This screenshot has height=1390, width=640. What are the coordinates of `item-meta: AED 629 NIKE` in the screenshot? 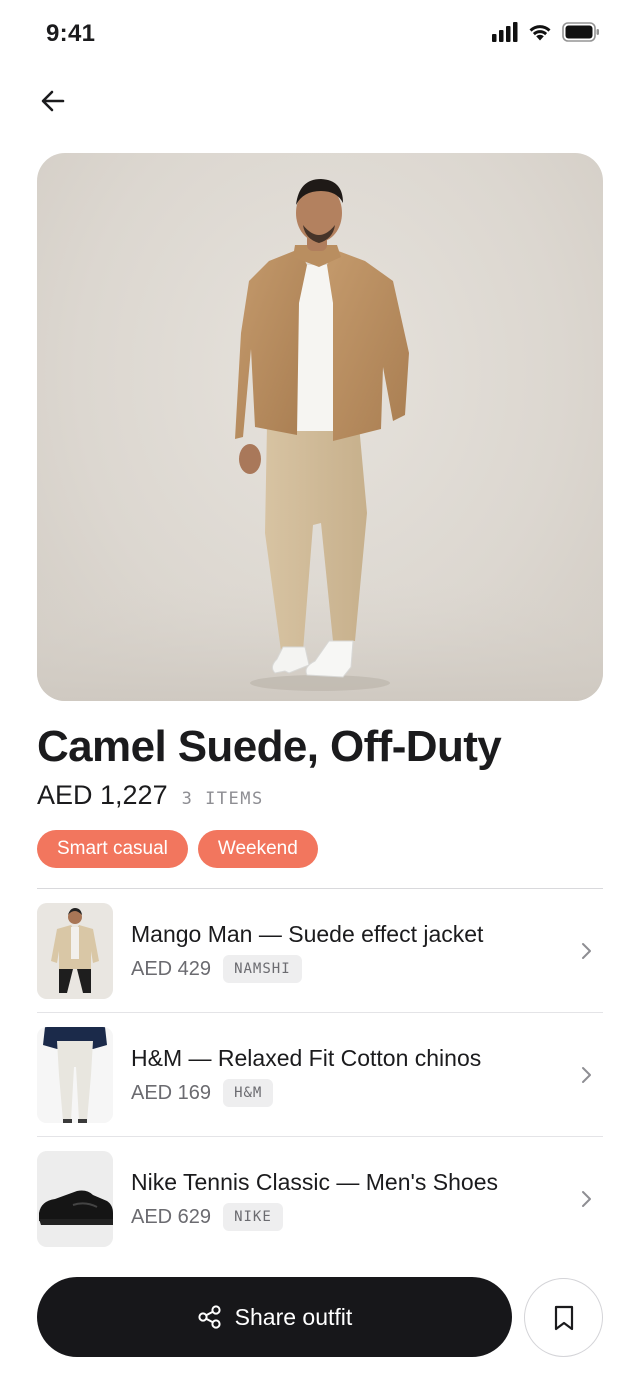 It's located at (207, 1217).